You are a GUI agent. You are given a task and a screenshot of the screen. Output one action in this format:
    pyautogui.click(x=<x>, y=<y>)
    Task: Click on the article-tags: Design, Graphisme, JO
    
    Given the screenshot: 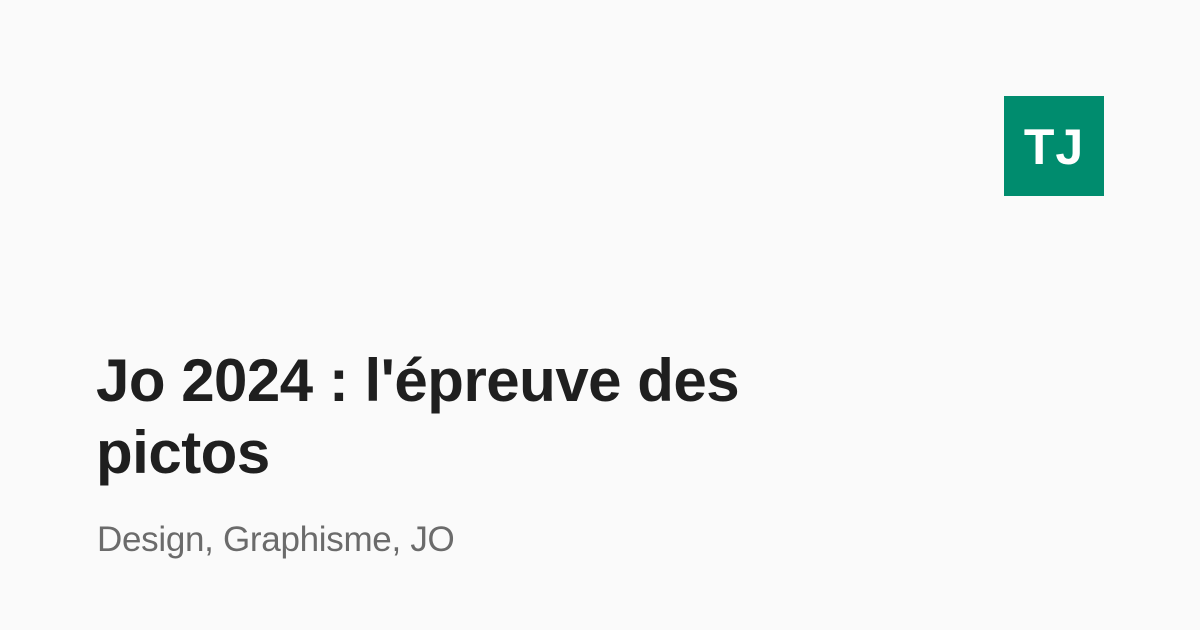 What is the action you would take?
    pyautogui.click(x=276, y=539)
    